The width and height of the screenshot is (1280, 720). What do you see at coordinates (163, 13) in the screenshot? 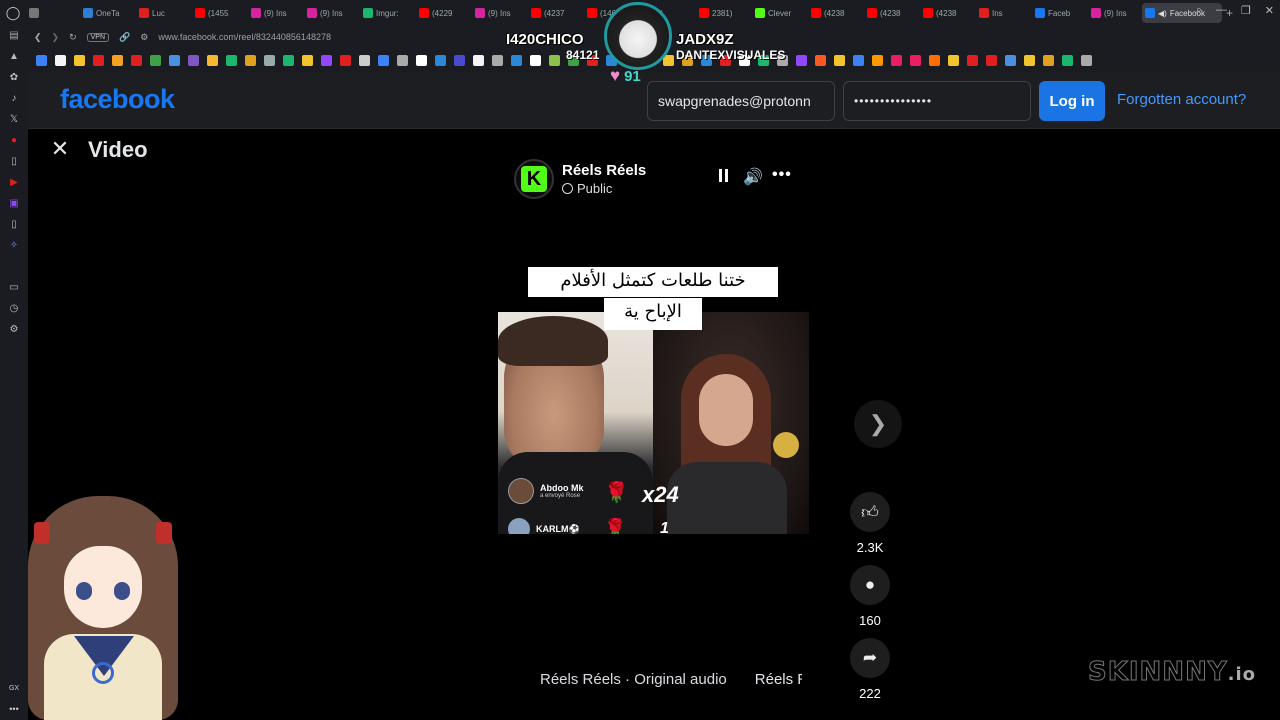
I see `browser-tab: Luc` at bounding box center [163, 13].